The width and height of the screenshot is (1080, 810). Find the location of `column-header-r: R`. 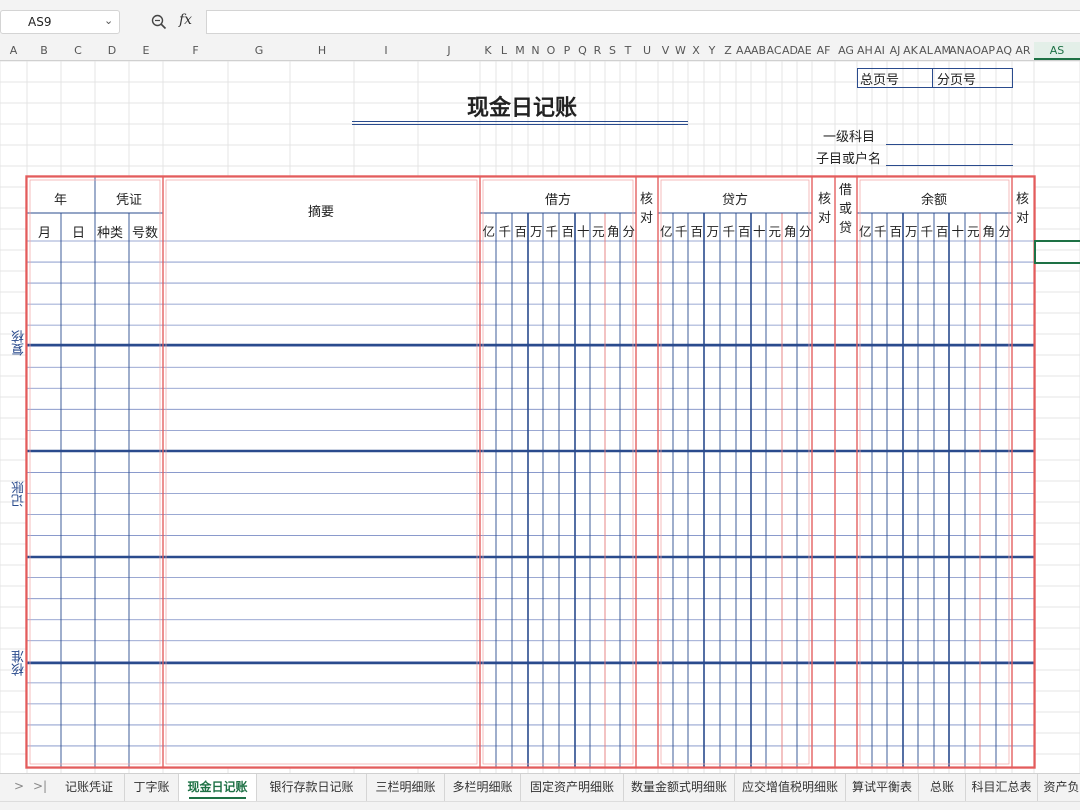

column-header-r: R is located at coordinates (597, 51).